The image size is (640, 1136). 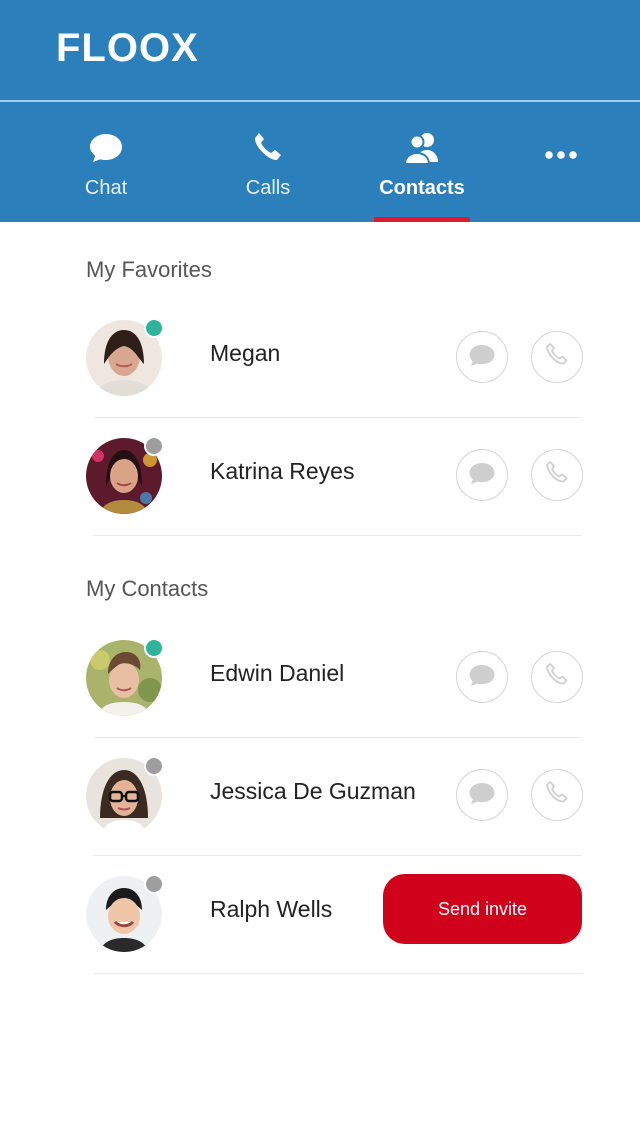 What do you see at coordinates (127, 48) in the screenshot?
I see `brand-logo: FLOOX` at bounding box center [127, 48].